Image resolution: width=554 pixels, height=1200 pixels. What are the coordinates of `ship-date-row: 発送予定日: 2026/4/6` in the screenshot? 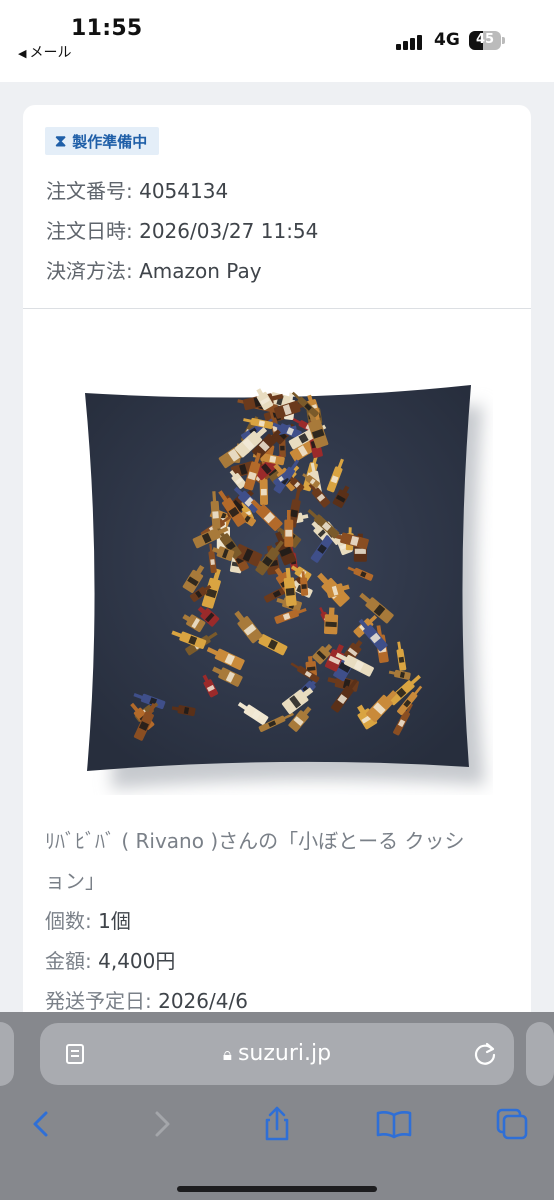 It's located at (146, 999).